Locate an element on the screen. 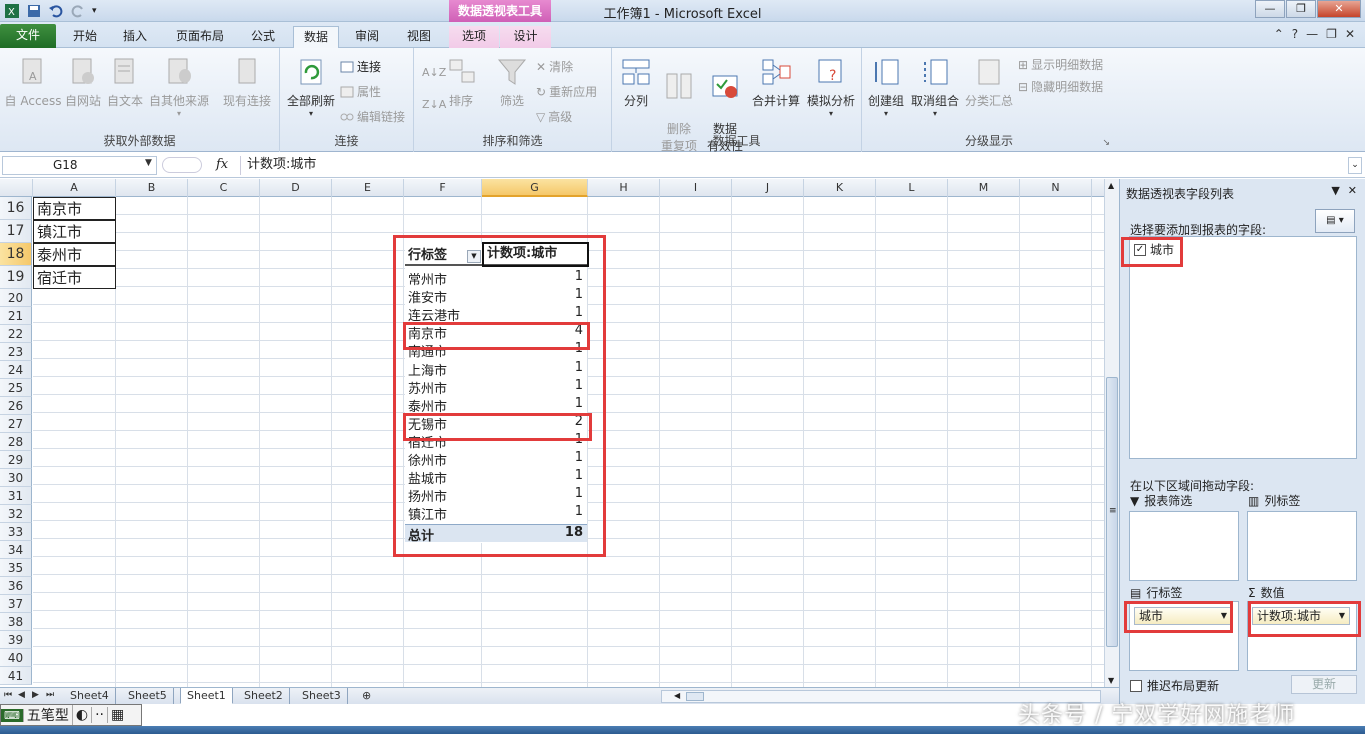 The image size is (1365, 734). column-header-g: G is located at coordinates (535, 188).